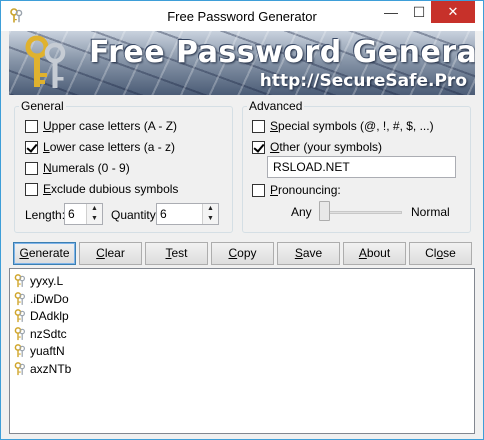  Describe the element at coordinates (31, 168) in the screenshot. I see `numerals-box` at that location.